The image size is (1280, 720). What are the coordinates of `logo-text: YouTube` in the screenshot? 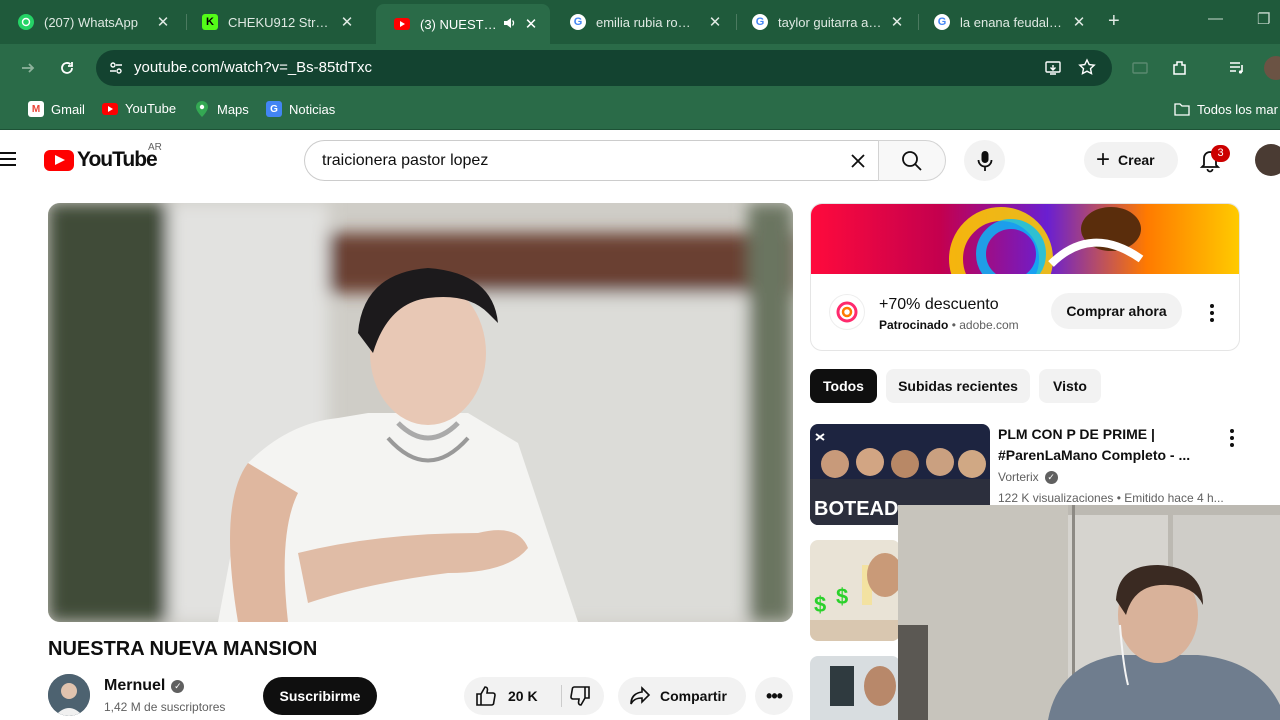 It's located at (117, 159).